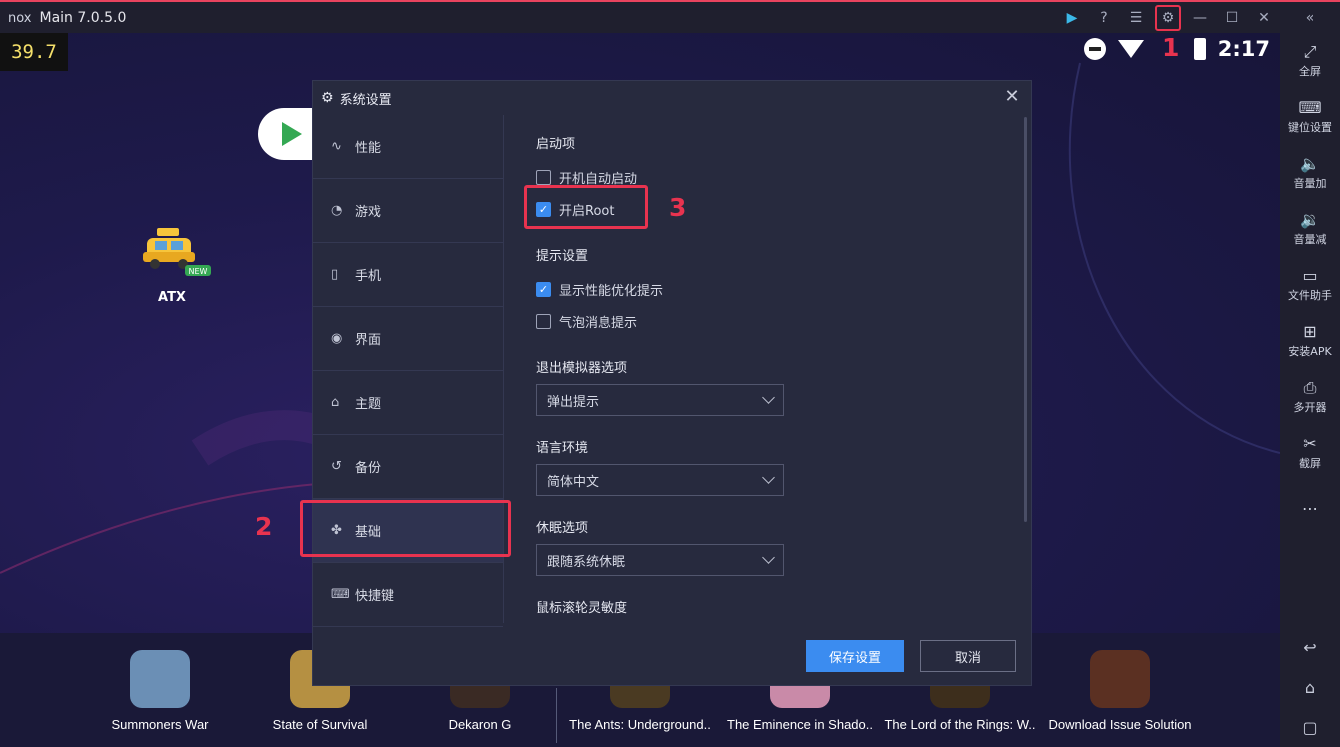 This screenshot has height=747, width=1340. I want to click on checkbox-label: 气泡消息提示, so click(598, 323).